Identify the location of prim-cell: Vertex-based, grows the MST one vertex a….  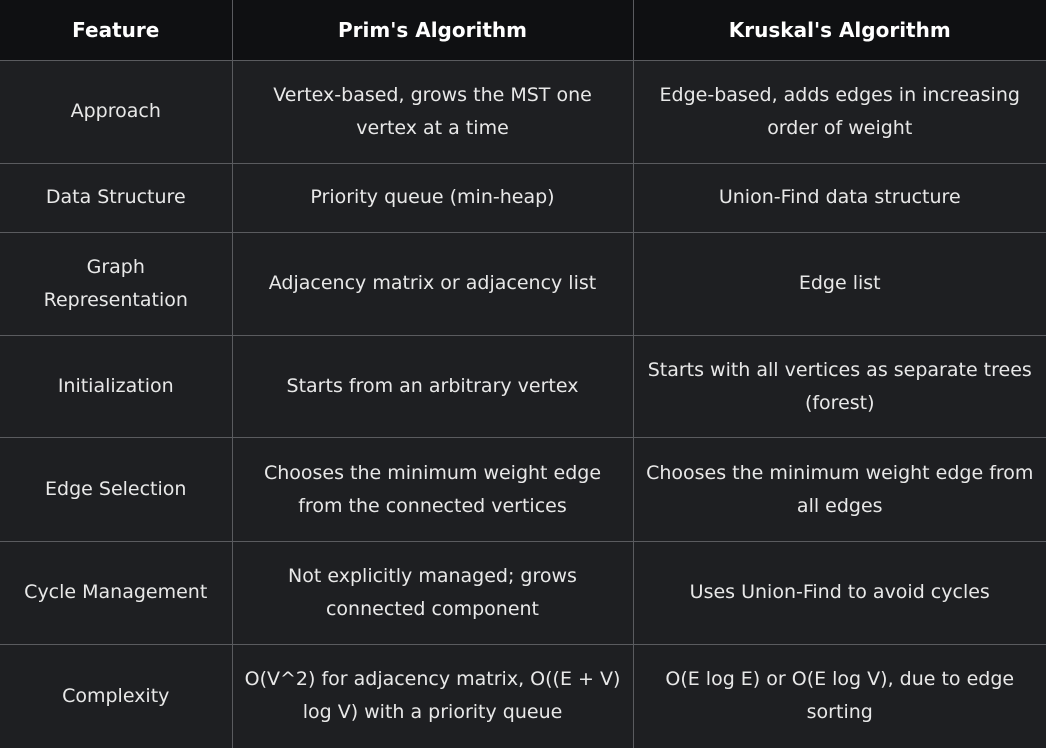
(432, 112).